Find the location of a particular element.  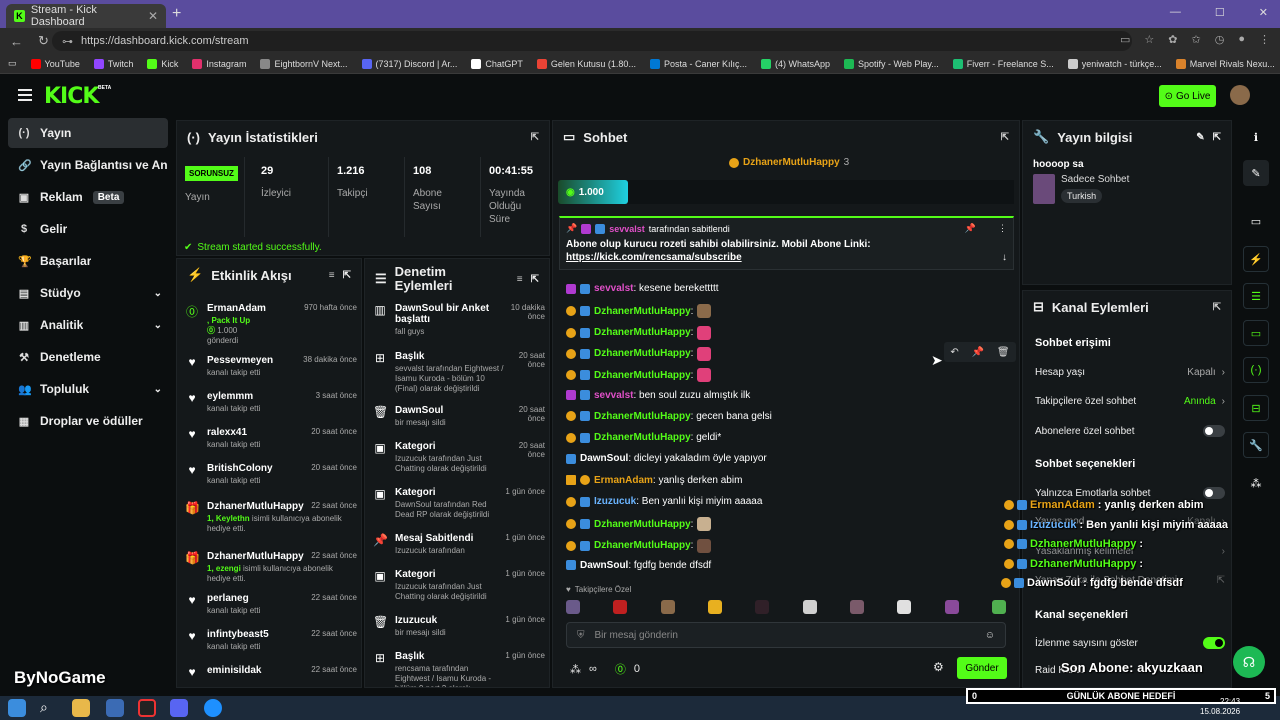

filter-icon: ≡ is located at coordinates (520, 279).